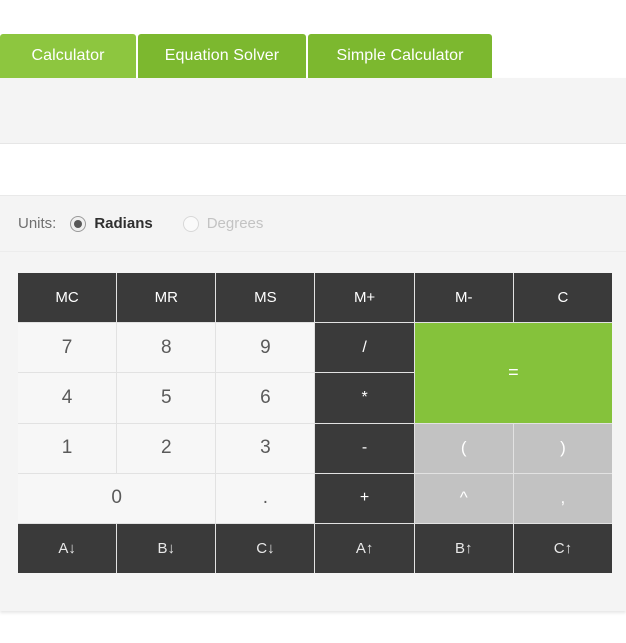  What do you see at coordinates (364, 348) in the screenshot?
I see `key-divide: /` at bounding box center [364, 348].